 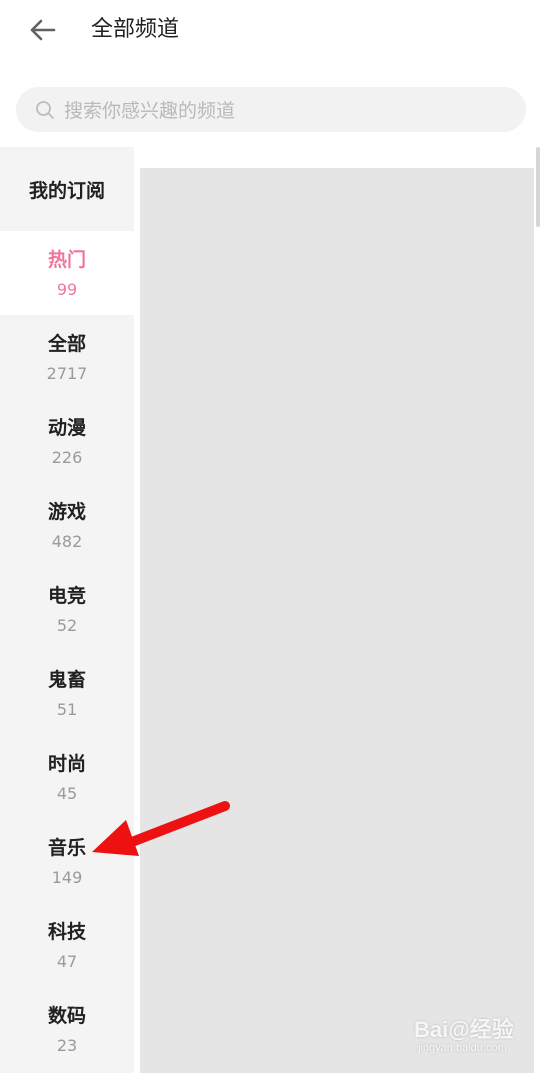 What do you see at coordinates (67, 189) in the screenshot?
I see `sidebar-item-my-subscriptions: 我的订阅` at bounding box center [67, 189].